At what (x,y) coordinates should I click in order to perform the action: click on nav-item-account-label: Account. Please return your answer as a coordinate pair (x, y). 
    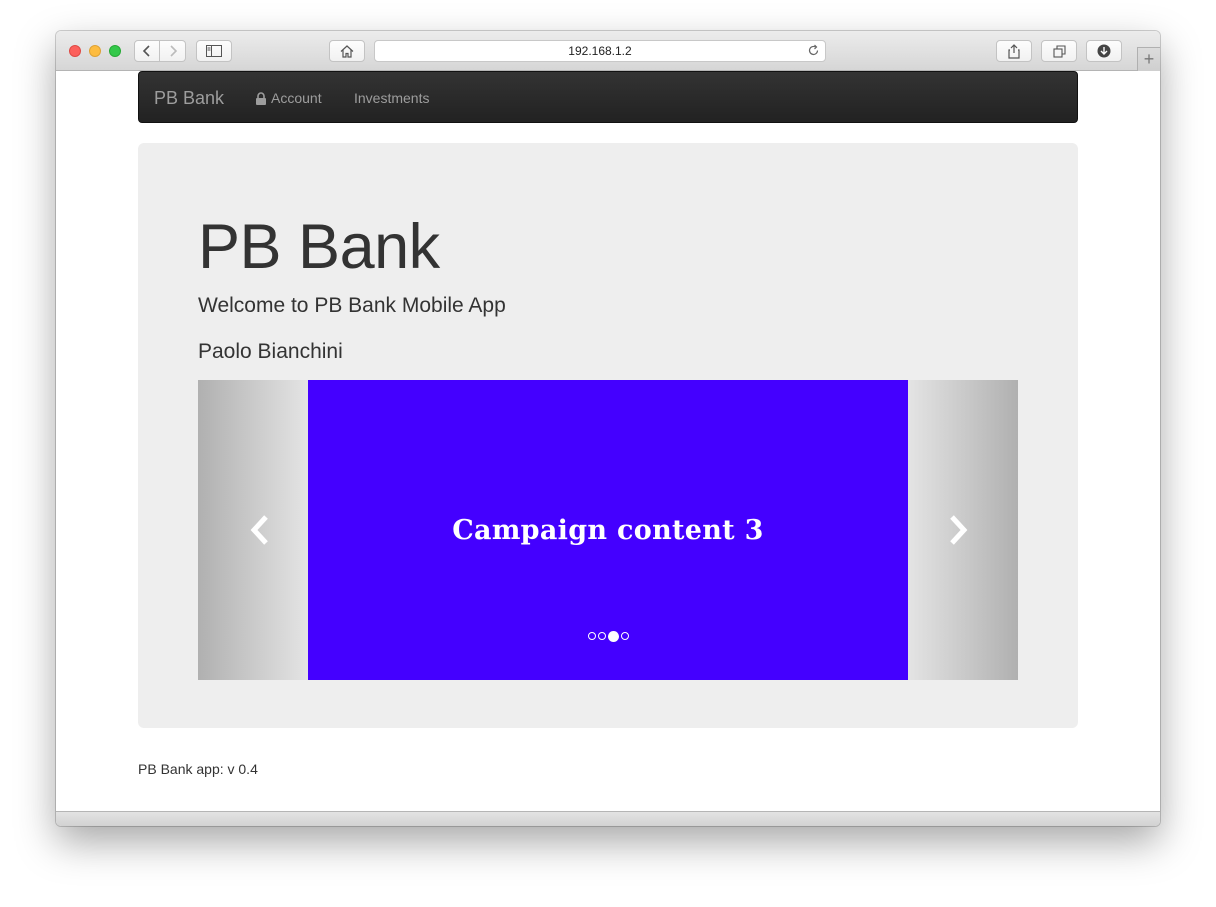
    Looking at the image, I should click on (296, 98).